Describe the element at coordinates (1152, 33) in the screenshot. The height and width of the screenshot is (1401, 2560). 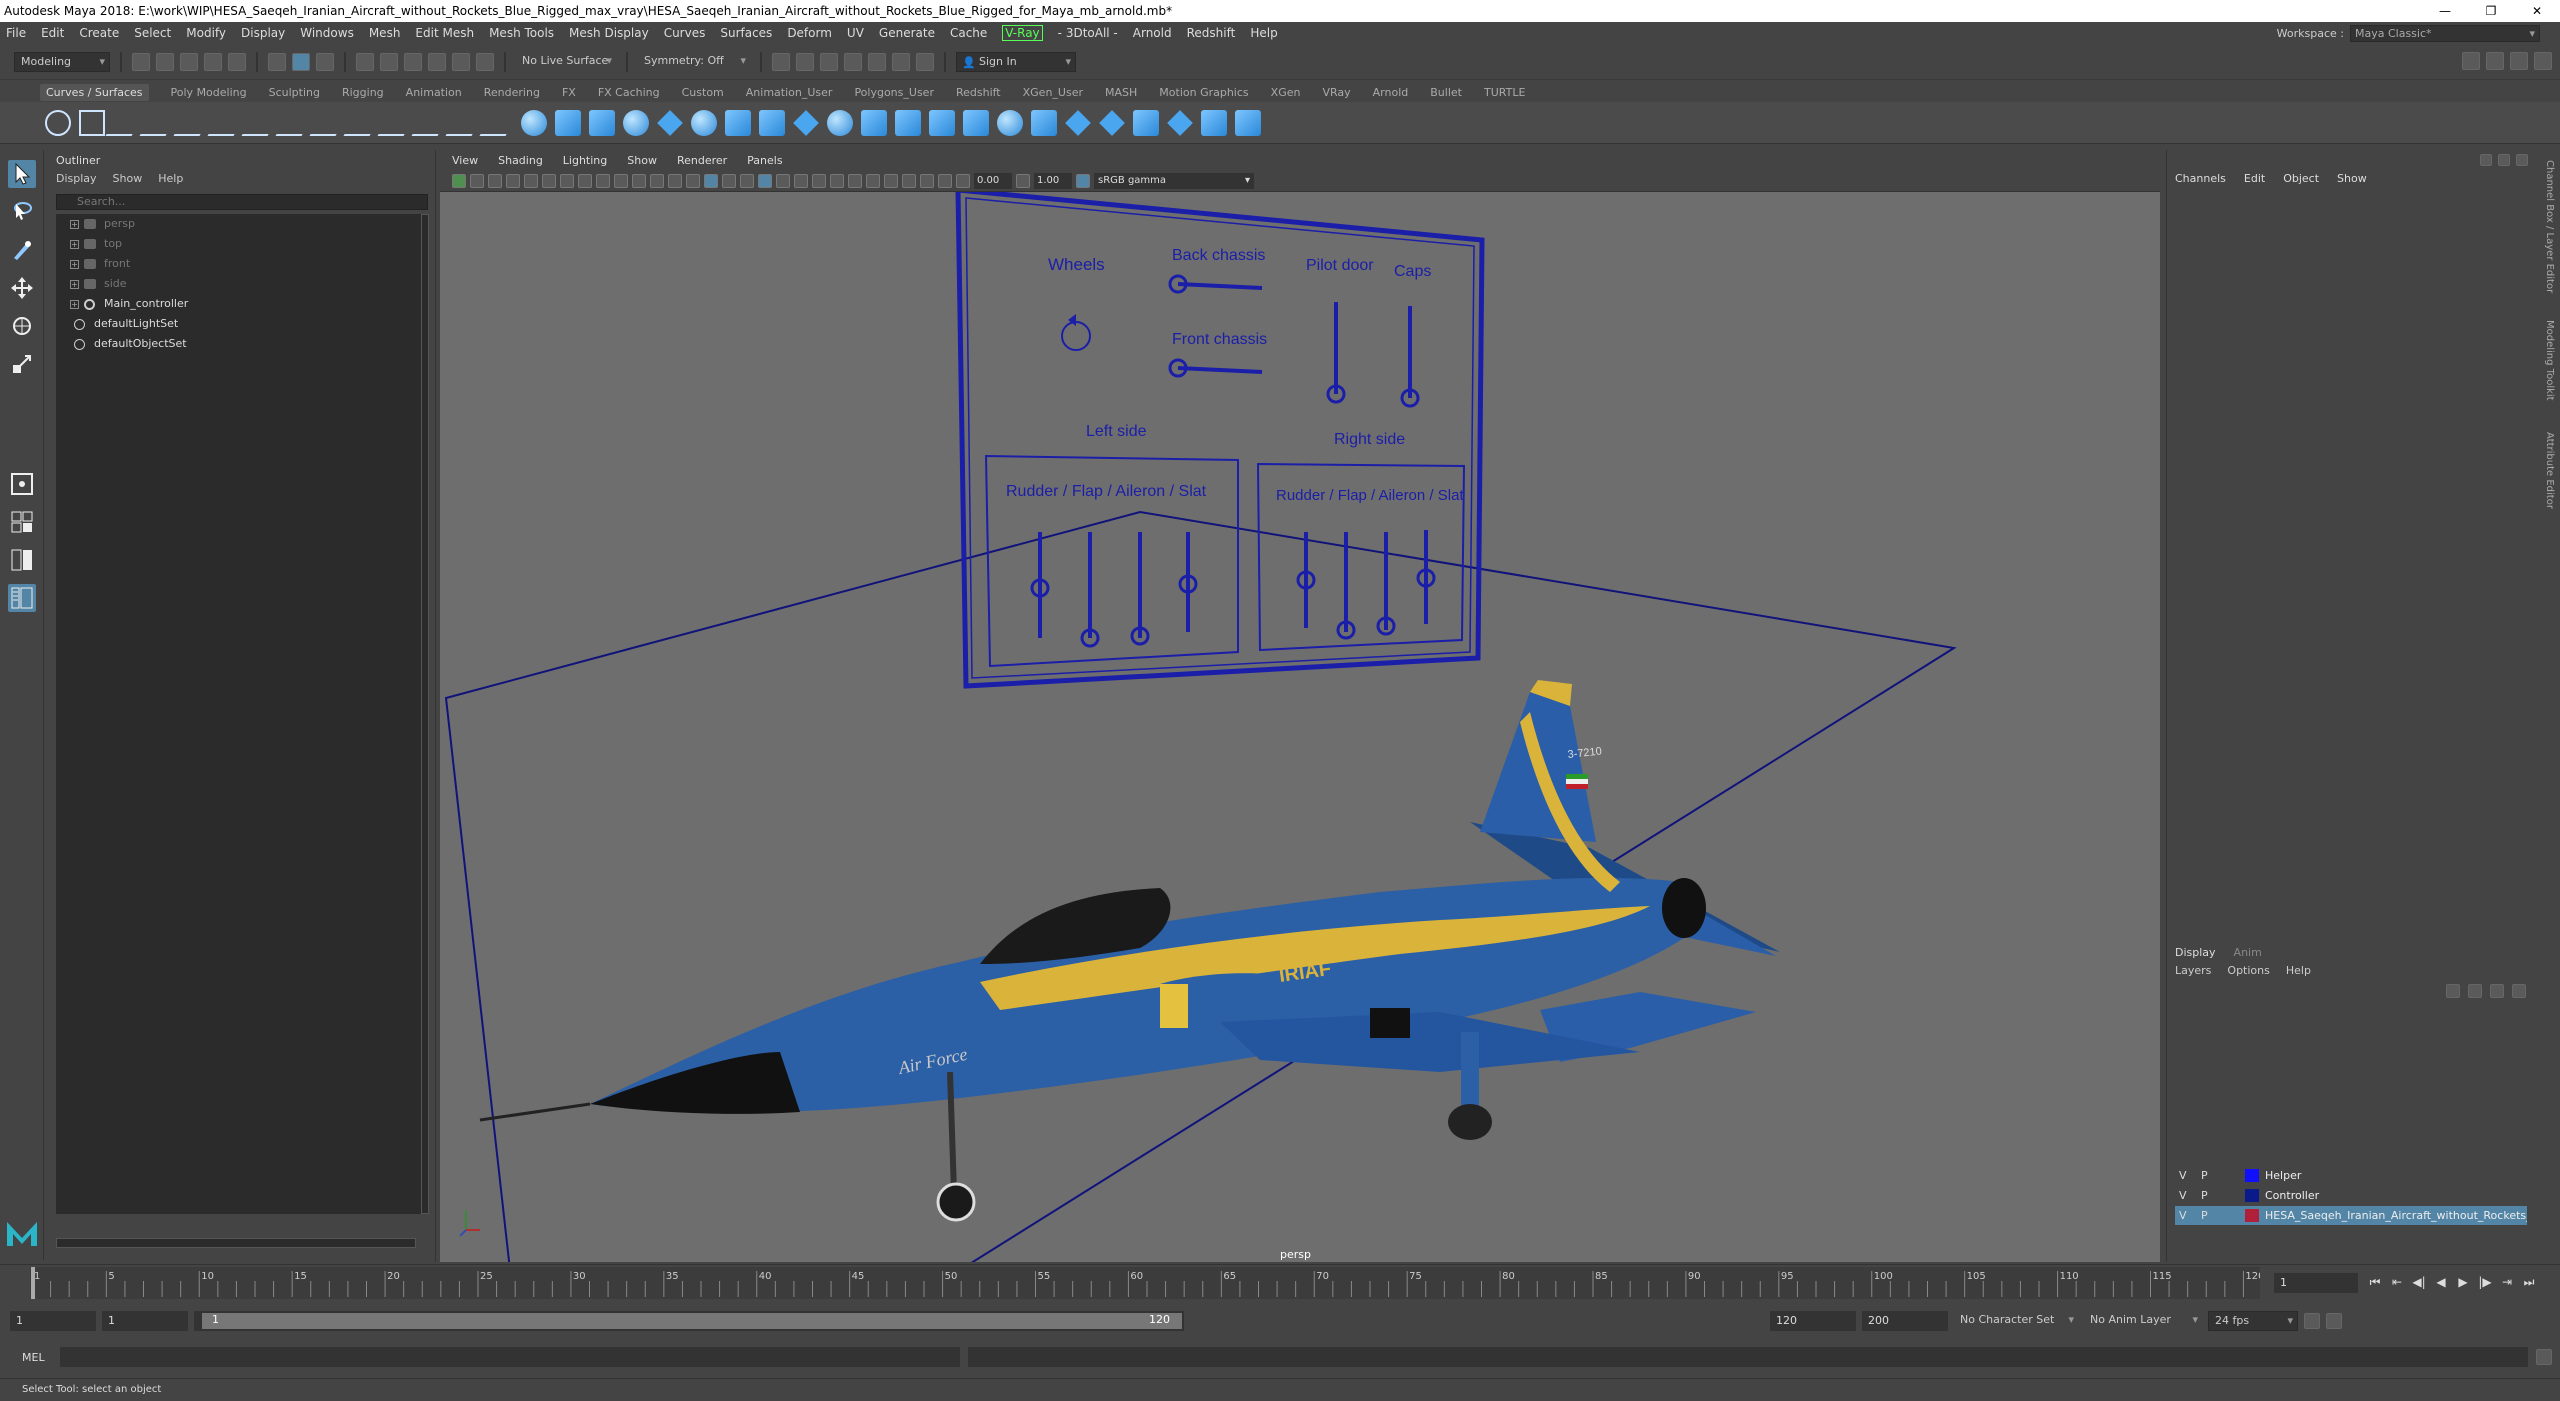
I see `menu-arnold: Arnold` at that location.